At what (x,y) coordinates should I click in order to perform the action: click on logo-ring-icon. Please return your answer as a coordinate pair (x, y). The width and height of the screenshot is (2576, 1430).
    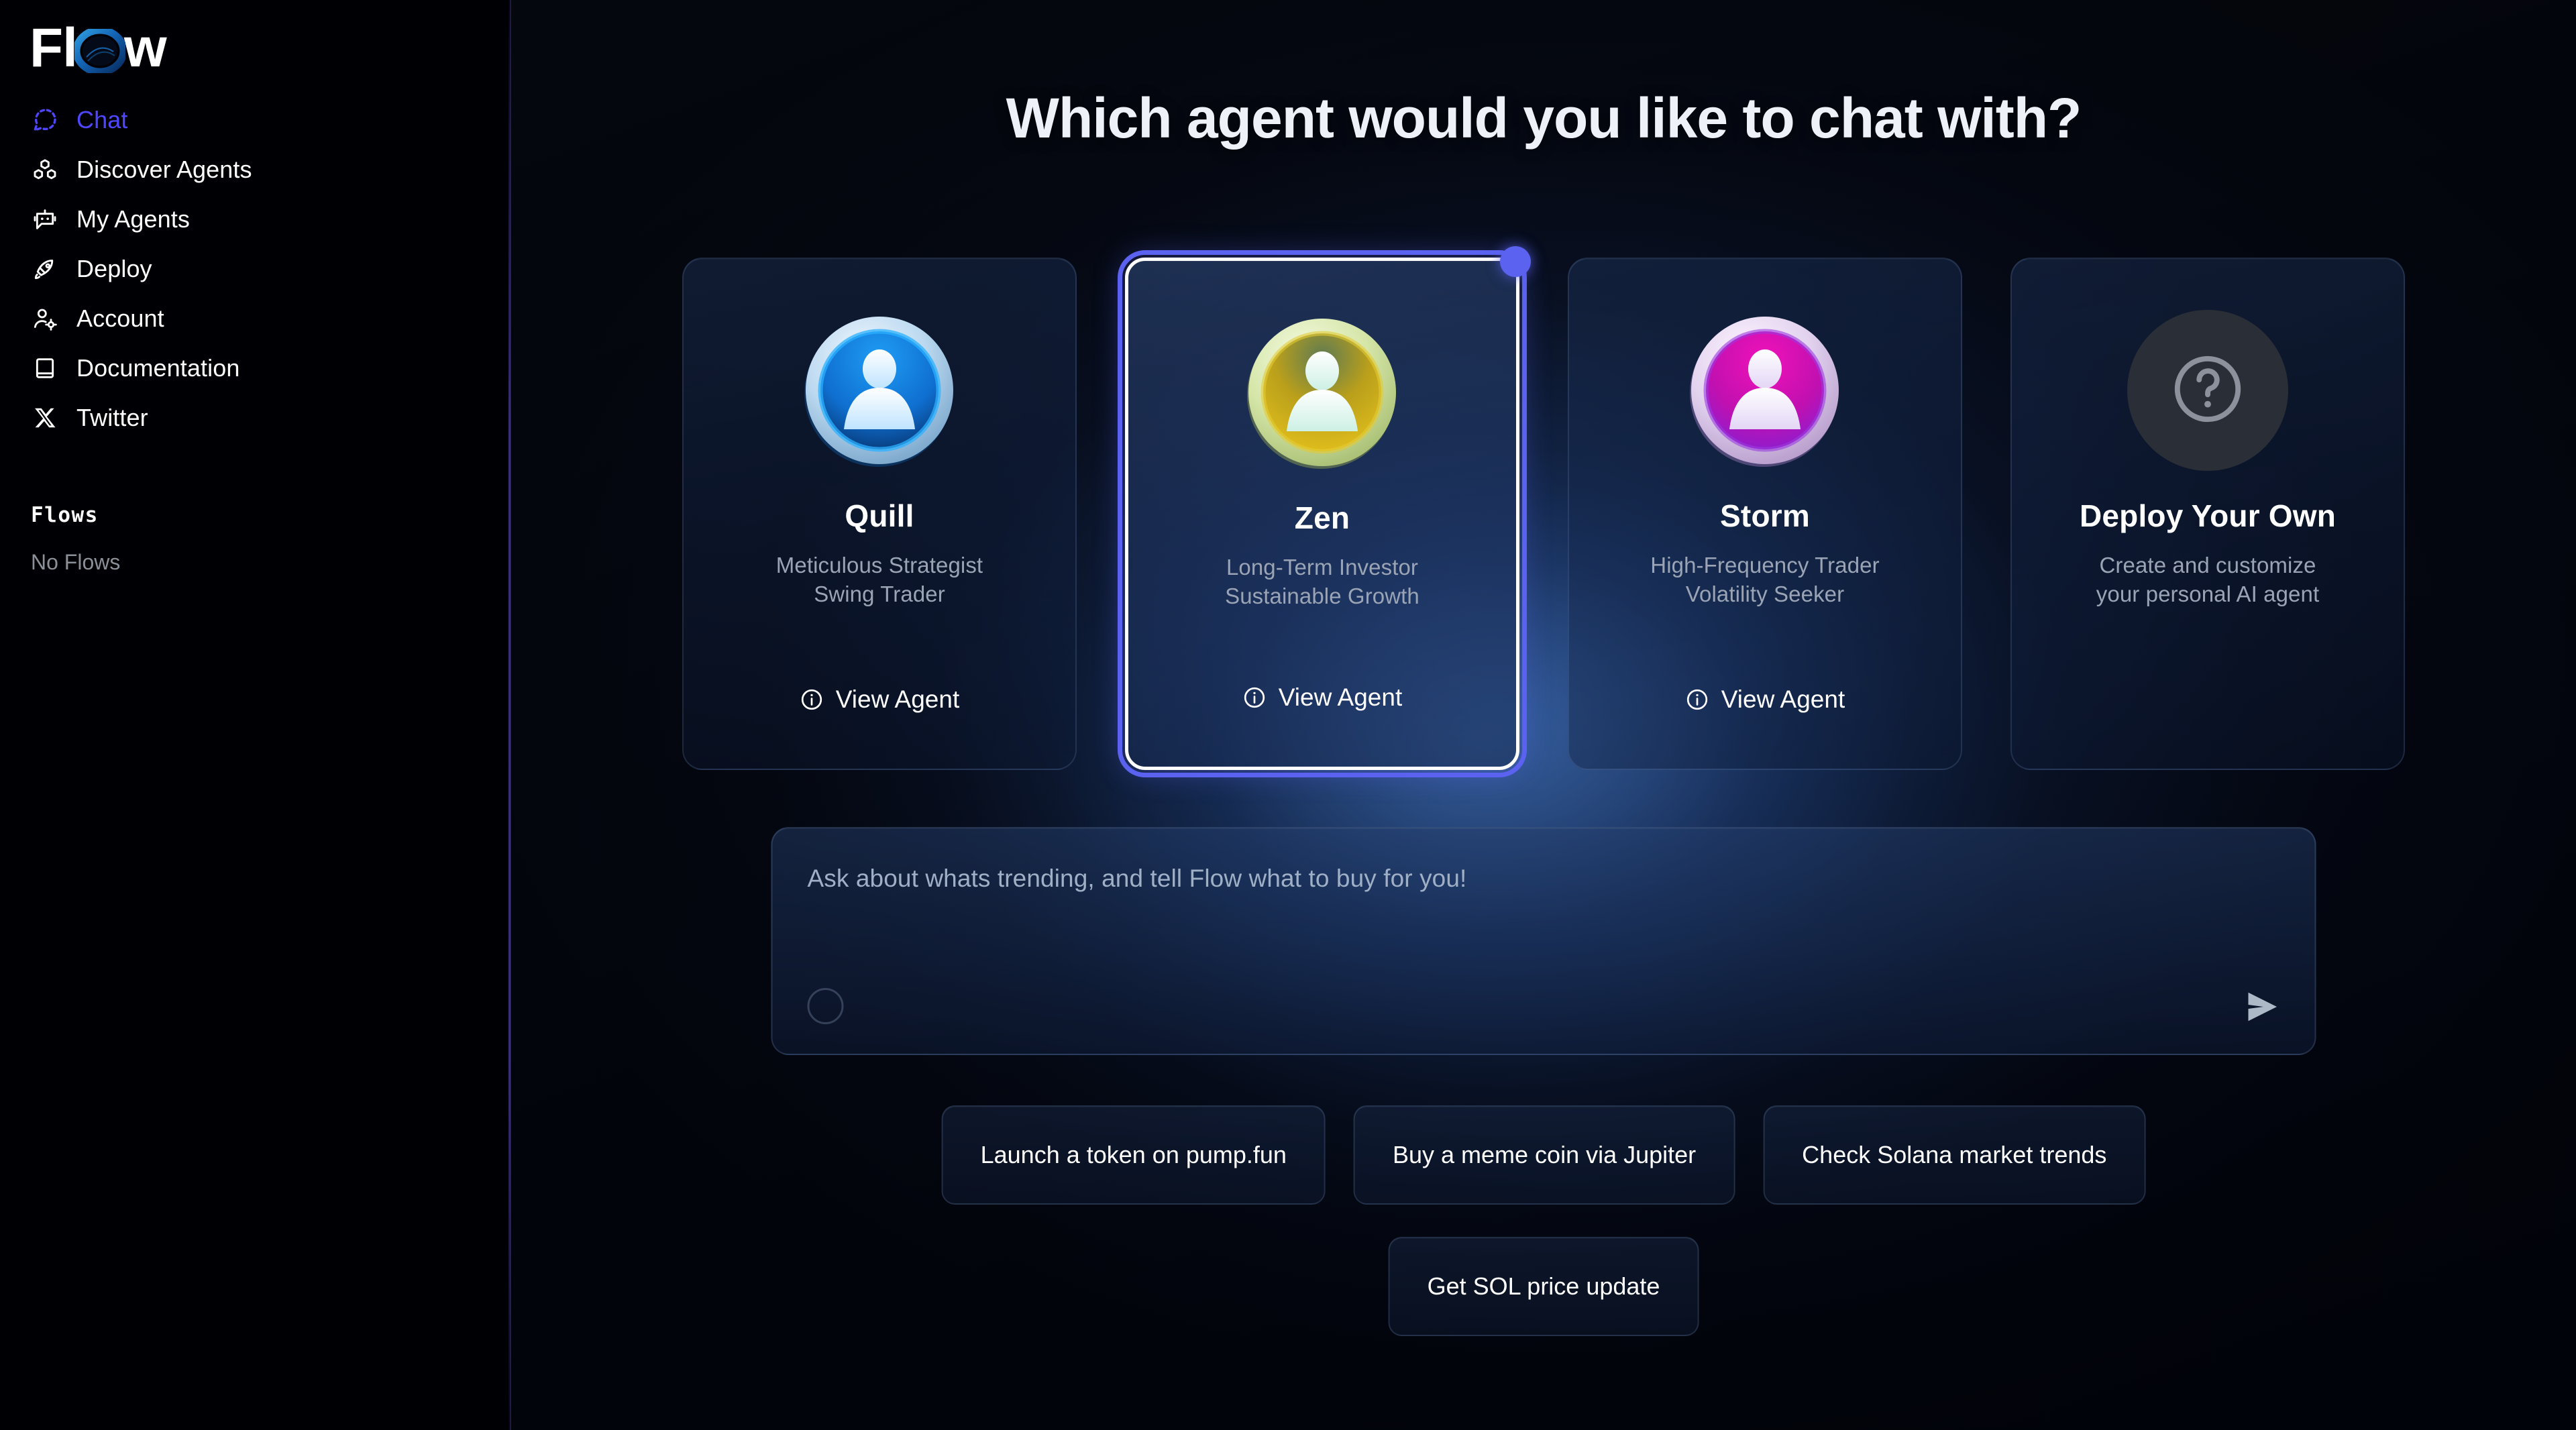
    Looking at the image, I should click on (99, 51).